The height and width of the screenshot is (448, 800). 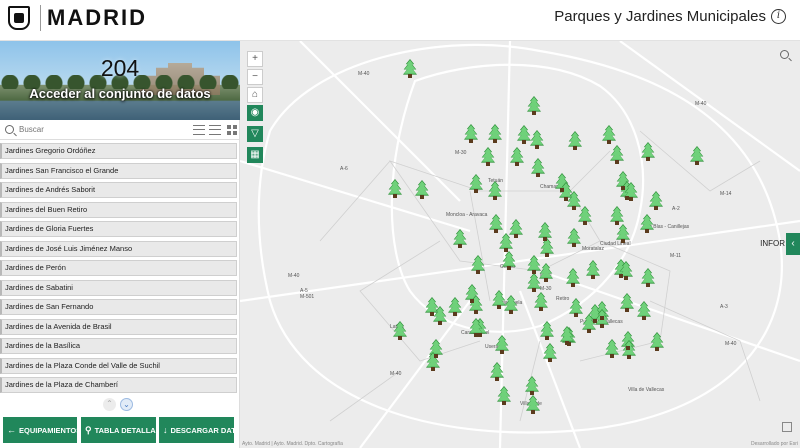 I want to click on filter-button: ▽, so click(x=255, y=134).